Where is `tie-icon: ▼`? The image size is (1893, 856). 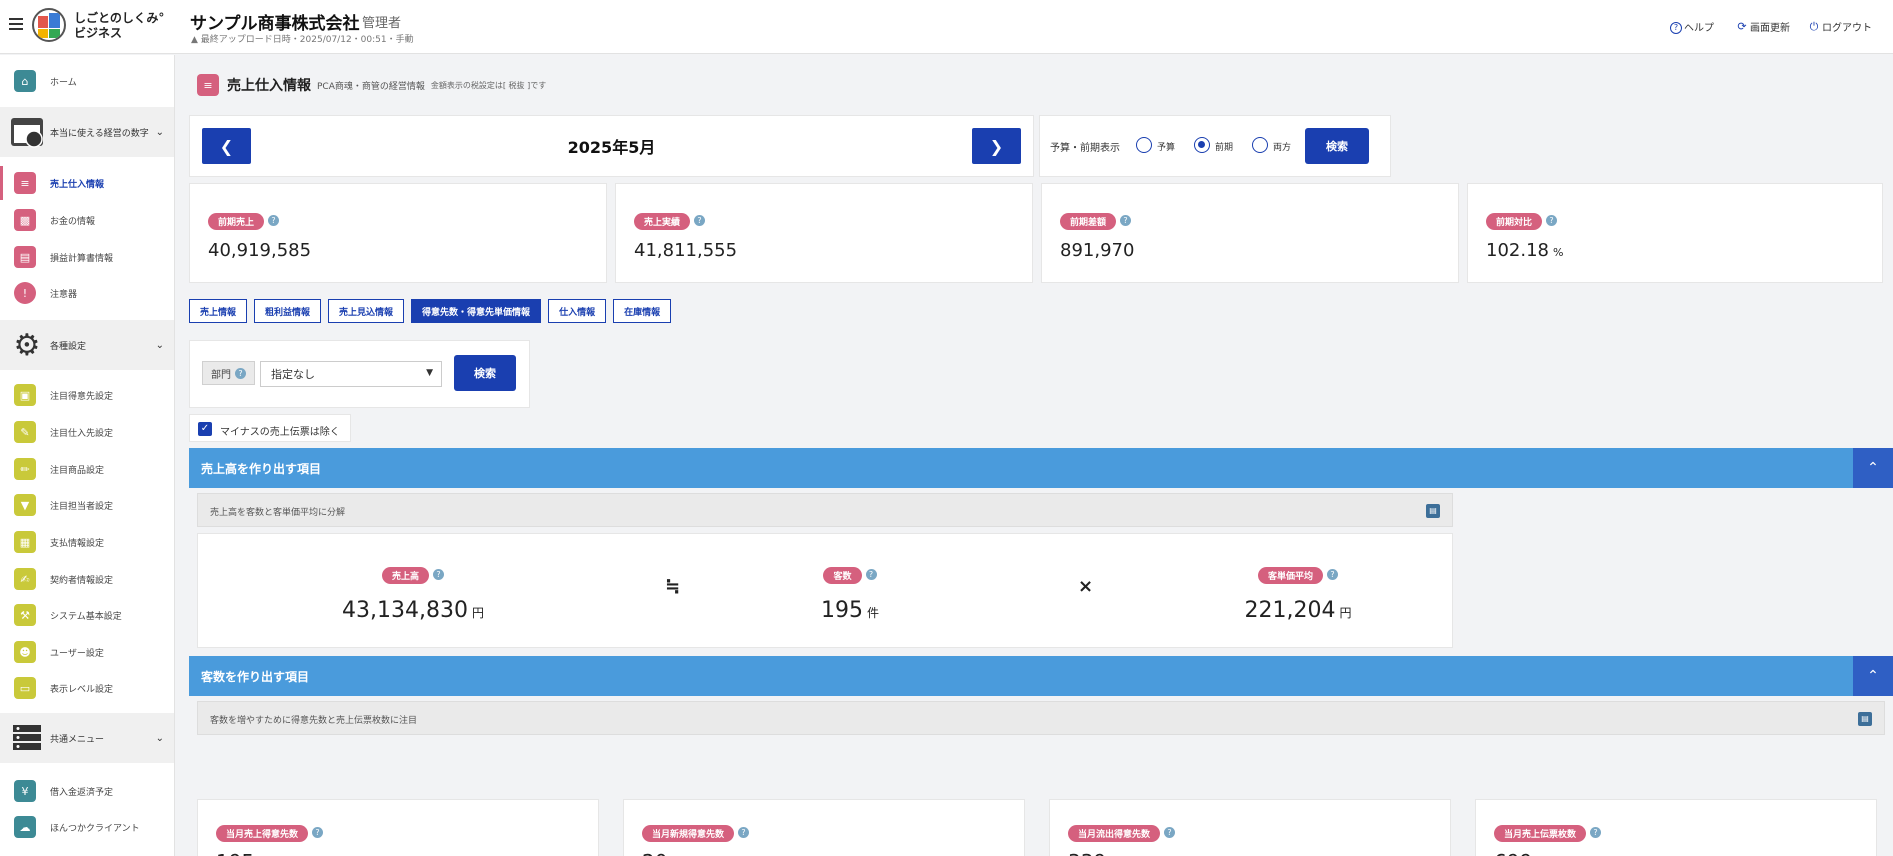
tie-icon: ▼ is located at coordinates (25, 505).